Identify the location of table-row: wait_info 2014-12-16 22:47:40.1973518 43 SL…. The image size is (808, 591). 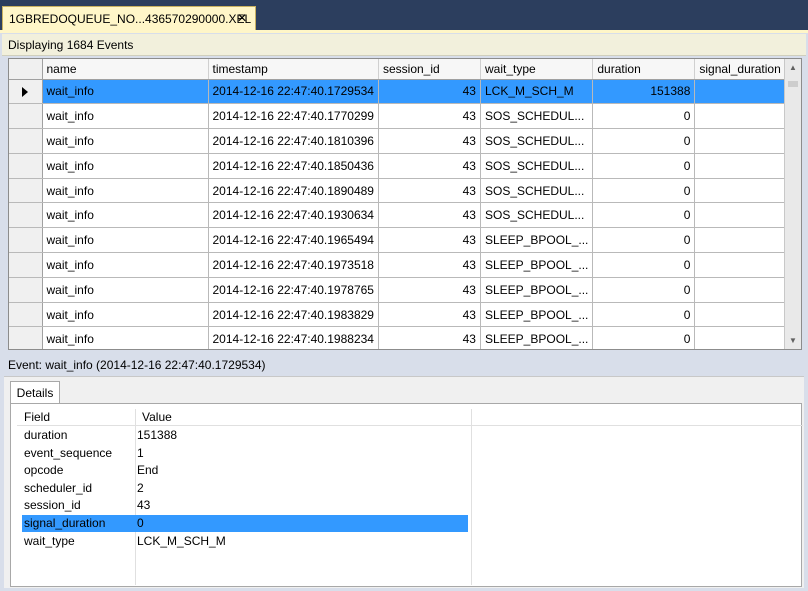
(403, 265).